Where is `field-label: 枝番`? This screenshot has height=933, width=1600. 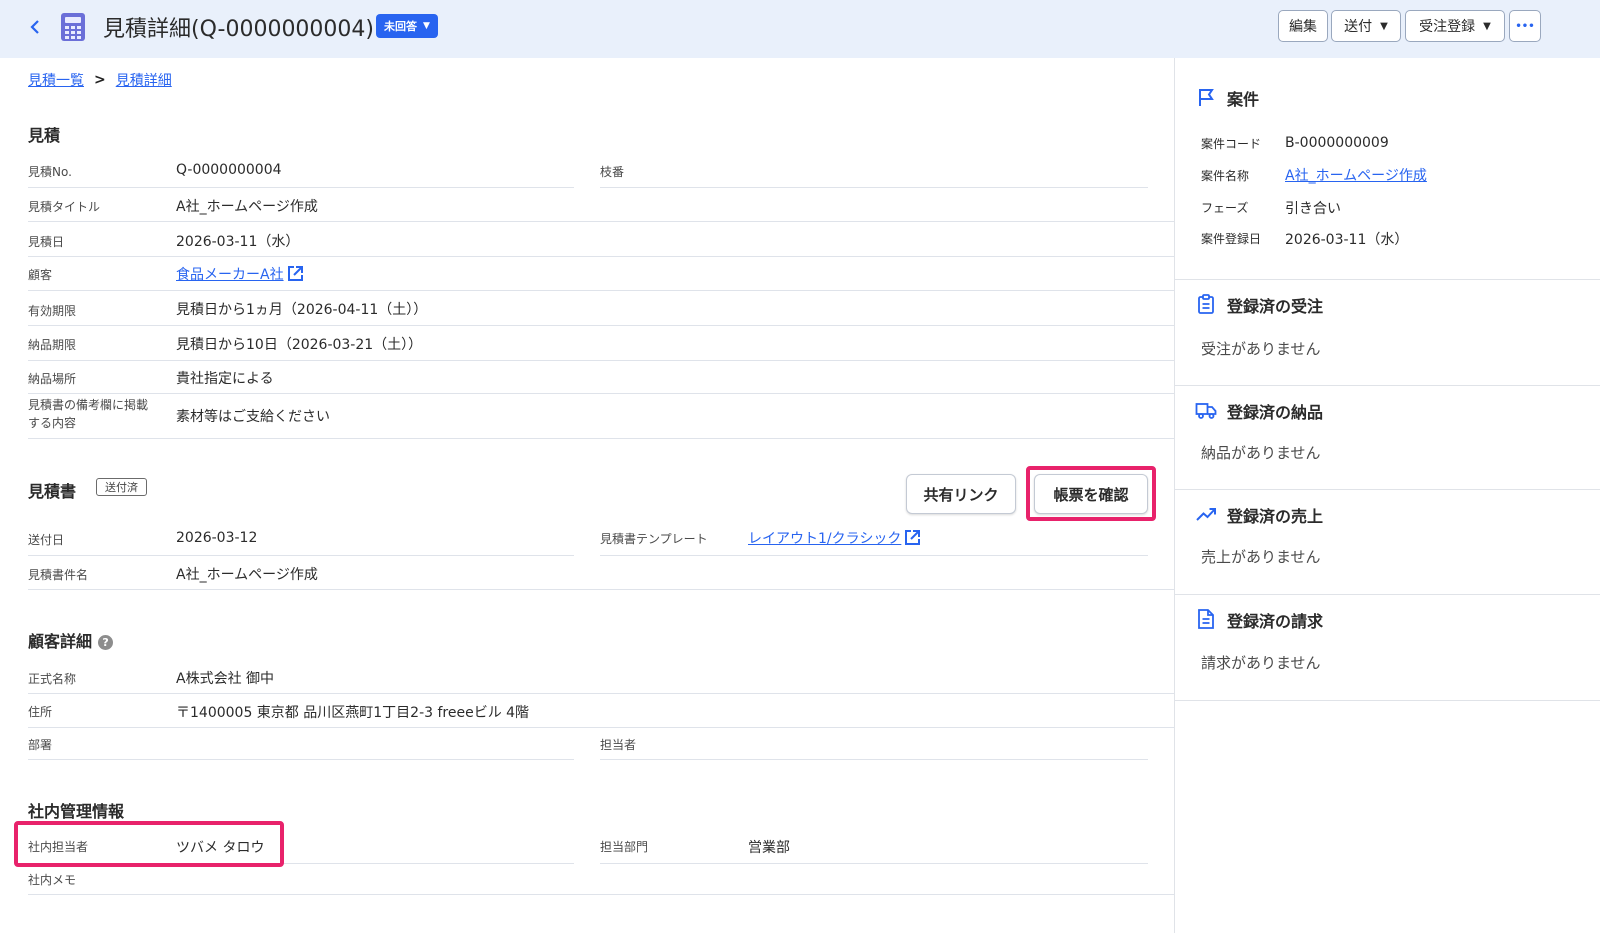
field-label: 枝番 is located at coordinates (612, 172).